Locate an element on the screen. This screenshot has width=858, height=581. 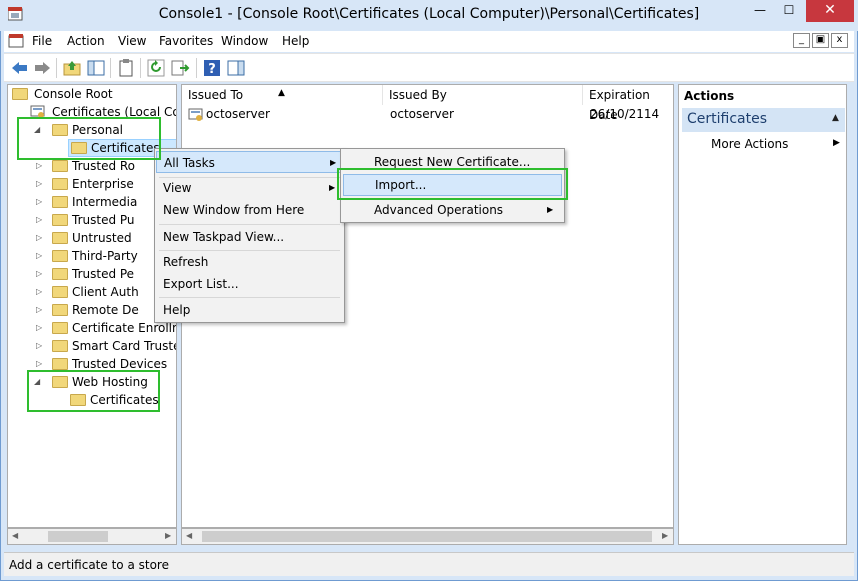
column-header-issued-to: Issued To ▲ is located at coordinates (282, 95).